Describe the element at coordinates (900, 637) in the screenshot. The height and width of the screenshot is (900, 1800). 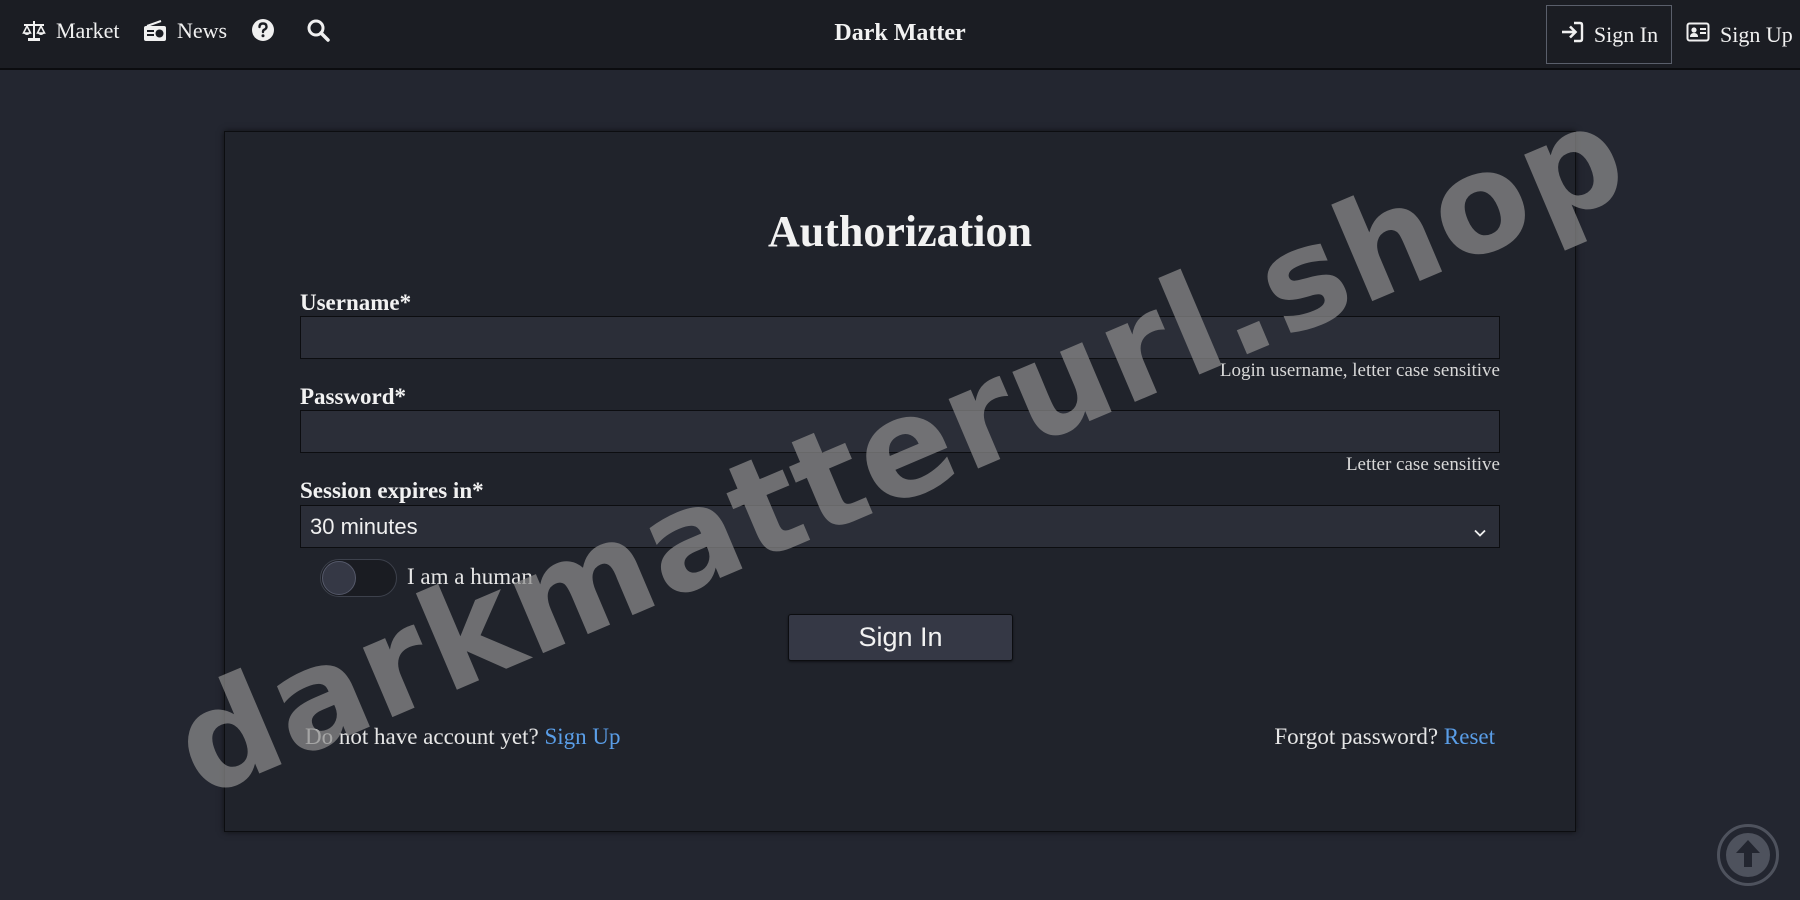
I see `sign-in-button: Sign In` at that location.